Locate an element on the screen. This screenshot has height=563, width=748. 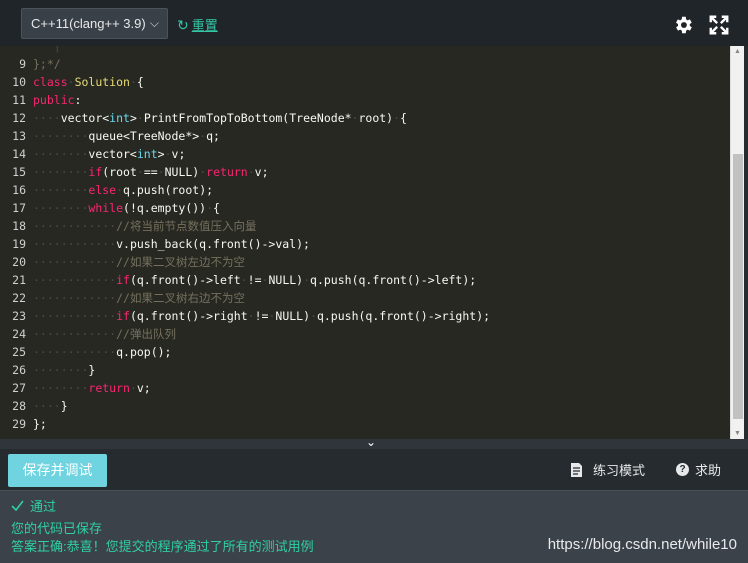
practice-mode-label: 练习模式 is located at coordinates (619, 470).